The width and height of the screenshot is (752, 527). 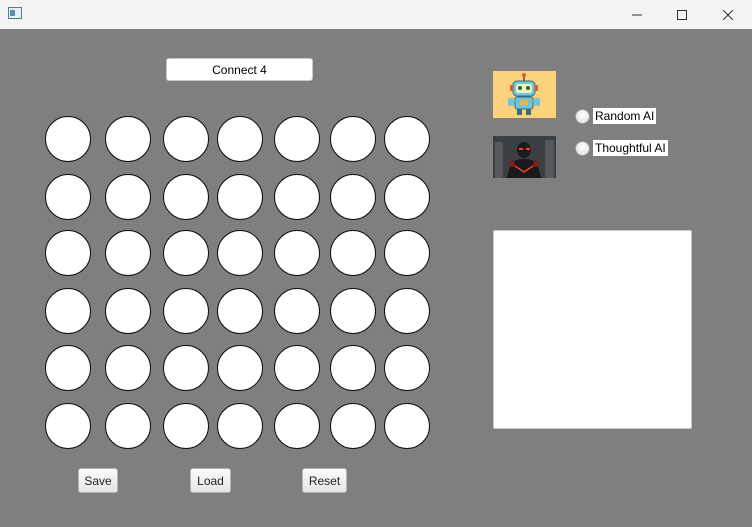 I want to click on minimize-icon, so click(x=637, y=14).